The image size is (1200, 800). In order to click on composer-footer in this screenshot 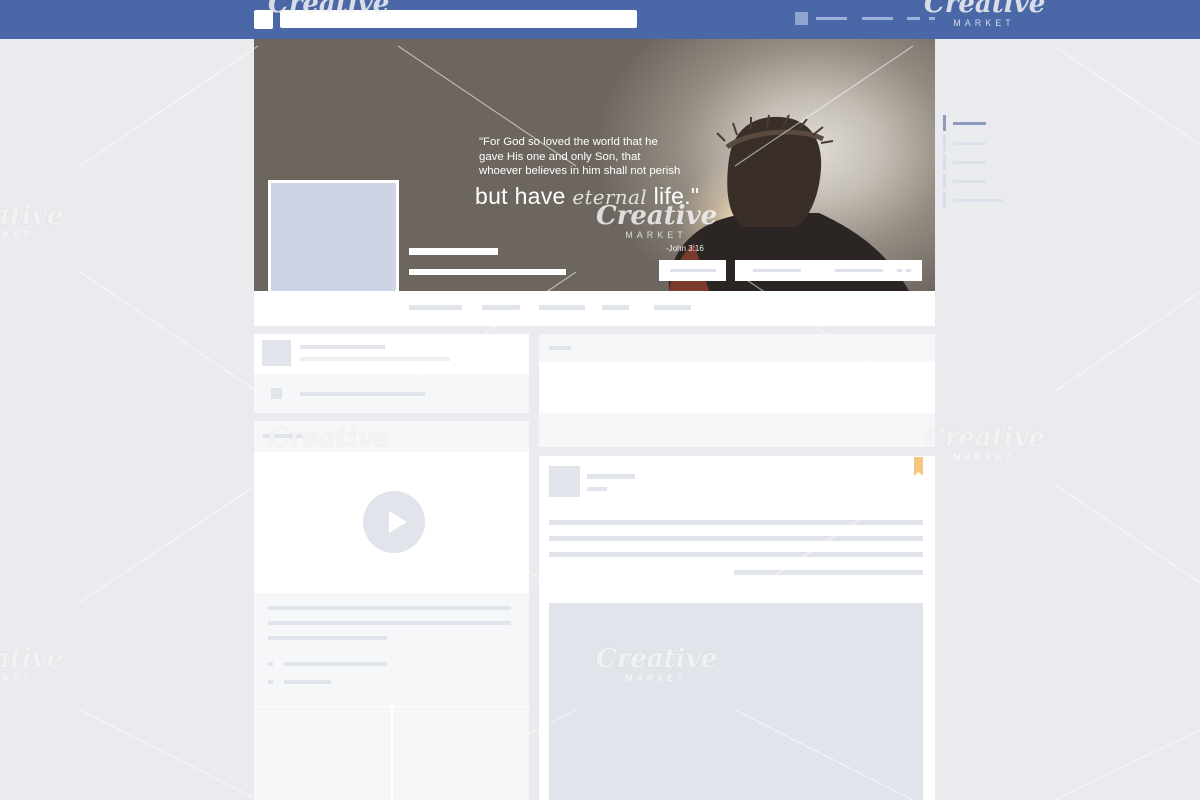, I will do `click(737, 430)`.